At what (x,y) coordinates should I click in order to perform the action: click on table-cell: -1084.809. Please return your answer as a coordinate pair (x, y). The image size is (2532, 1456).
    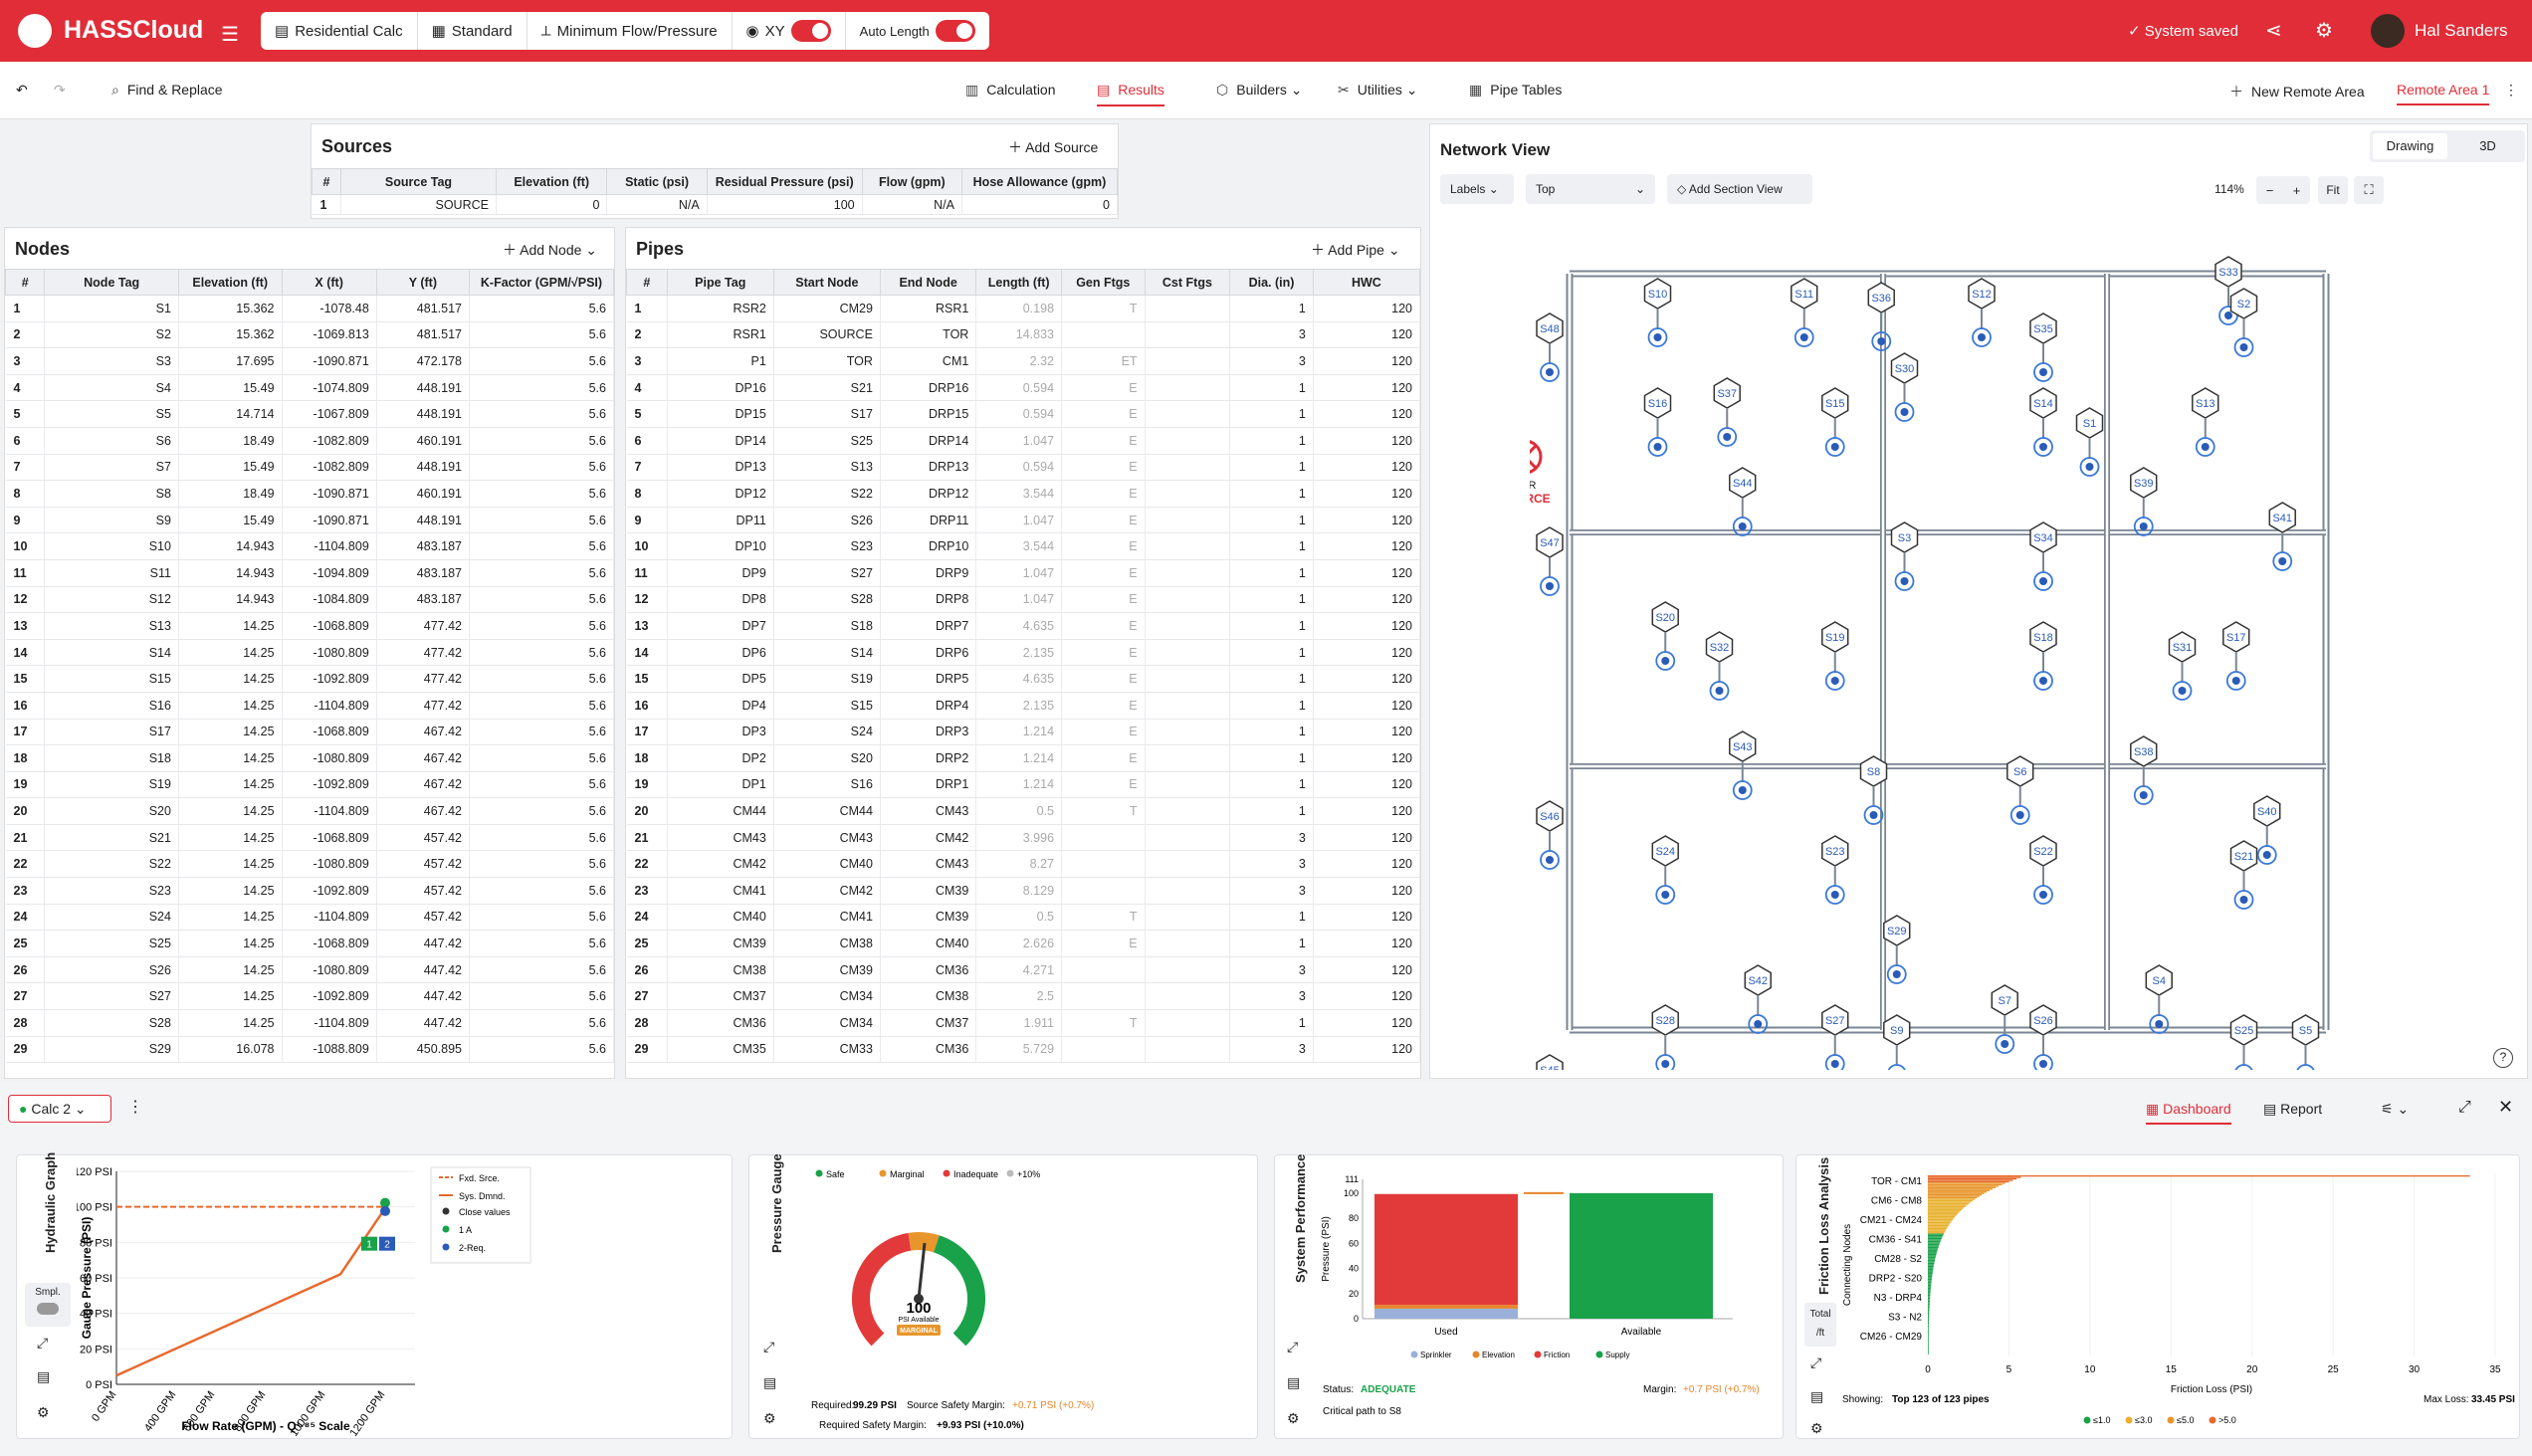
    Looking at the image, I should click on (329, 600).